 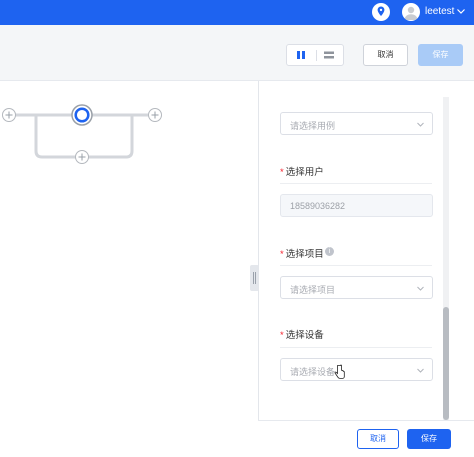 What do you see at coordinates (429, 439) in the screenshot?
I see `panel-save-button: 保存` at bounding box center [429, 439].